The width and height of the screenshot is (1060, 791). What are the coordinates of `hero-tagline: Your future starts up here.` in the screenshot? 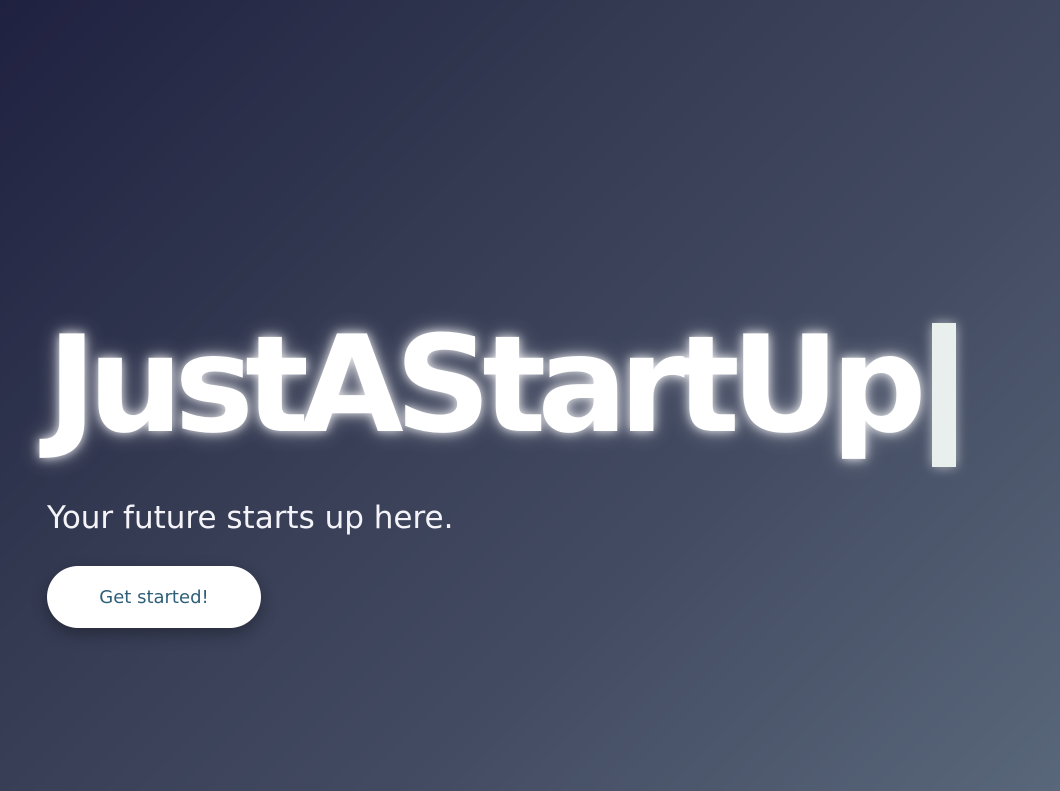 It's located at (250, 518).